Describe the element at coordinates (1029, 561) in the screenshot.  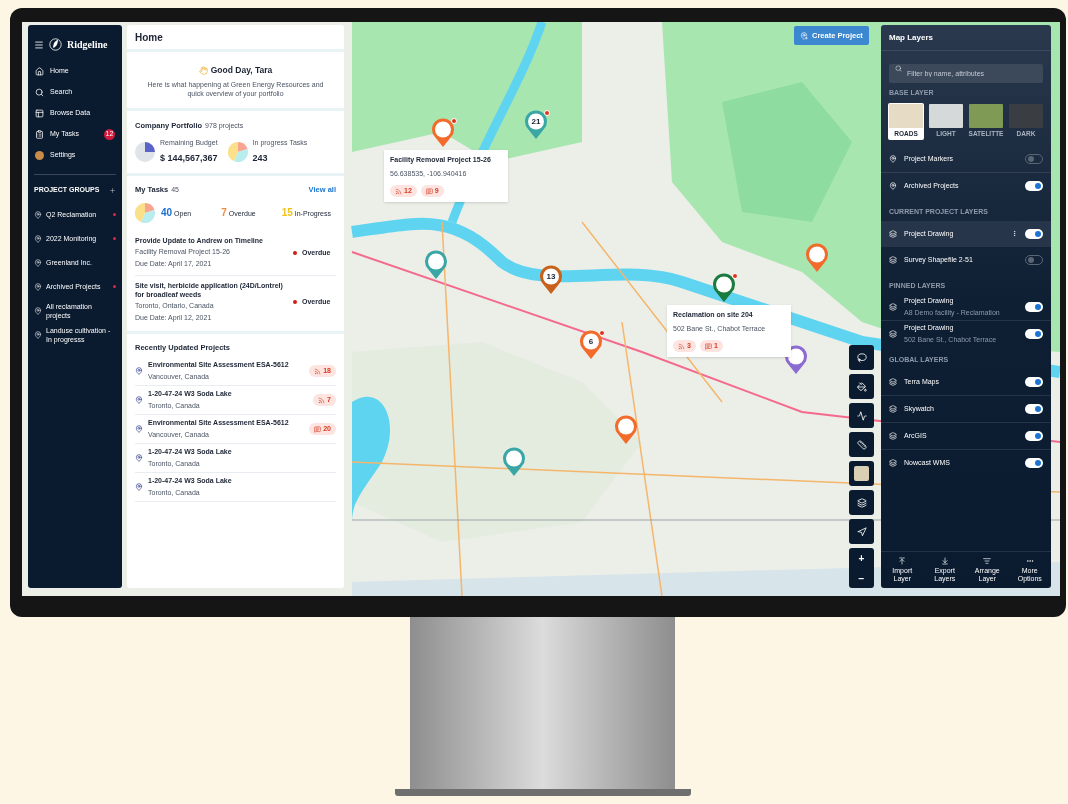
I see `more-icon` at that location.